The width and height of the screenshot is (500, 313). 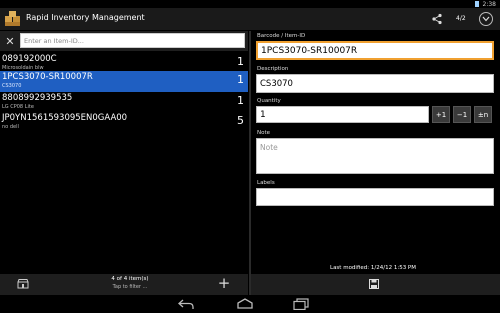 What do you see at coordinates (342, 114) in the screenshot?
I see `quantity-field` at bounding box center [342, 114].